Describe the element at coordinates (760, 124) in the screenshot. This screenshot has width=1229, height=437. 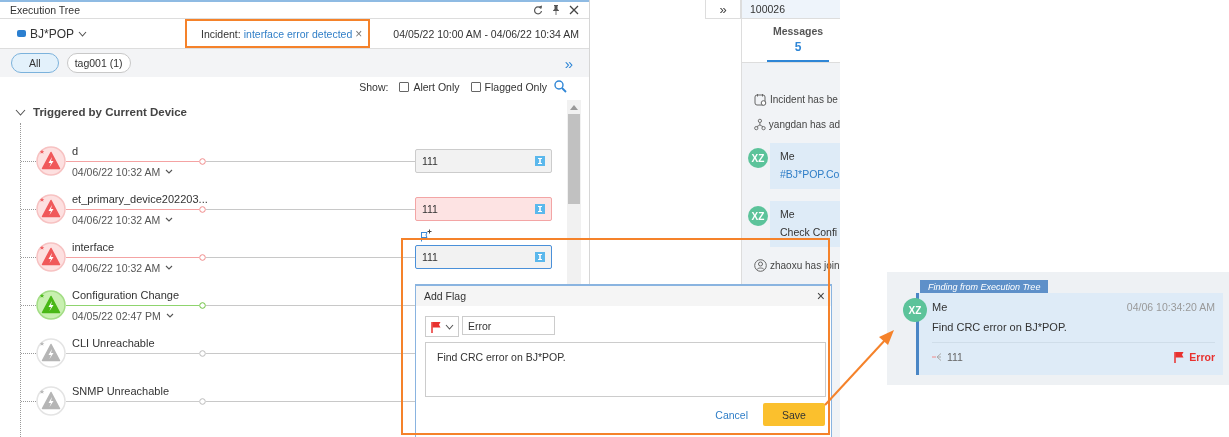
I see `network-icon` at that location.